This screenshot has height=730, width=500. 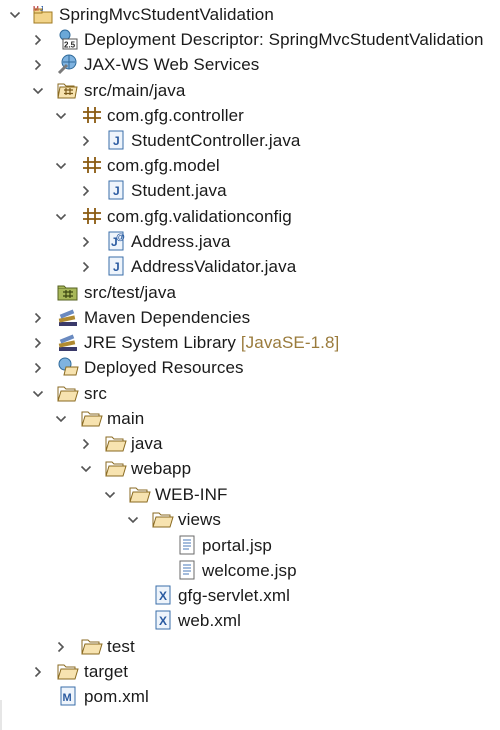 I want to click on tree-item-file-gfg-servlet-xml: X gfg-servlet.xml, so click(x=250, y=595).